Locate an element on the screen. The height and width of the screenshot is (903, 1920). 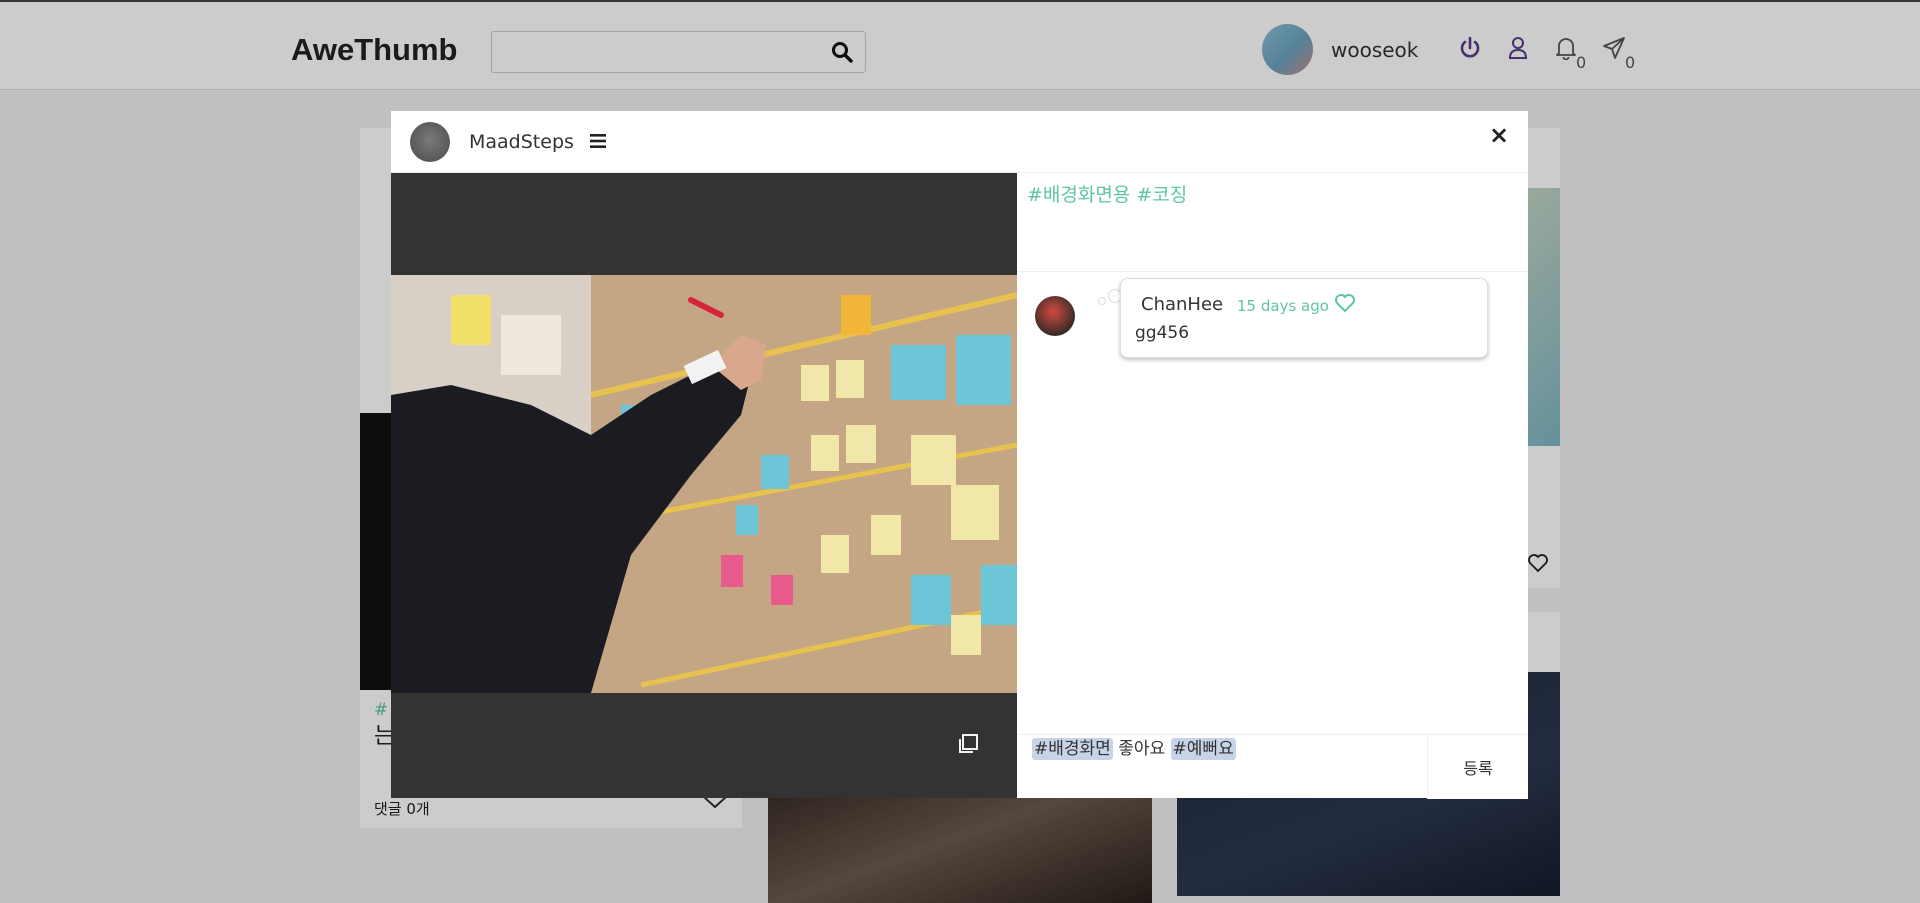
comment-time: 15 days ago is located at coordinates (1283, 306).